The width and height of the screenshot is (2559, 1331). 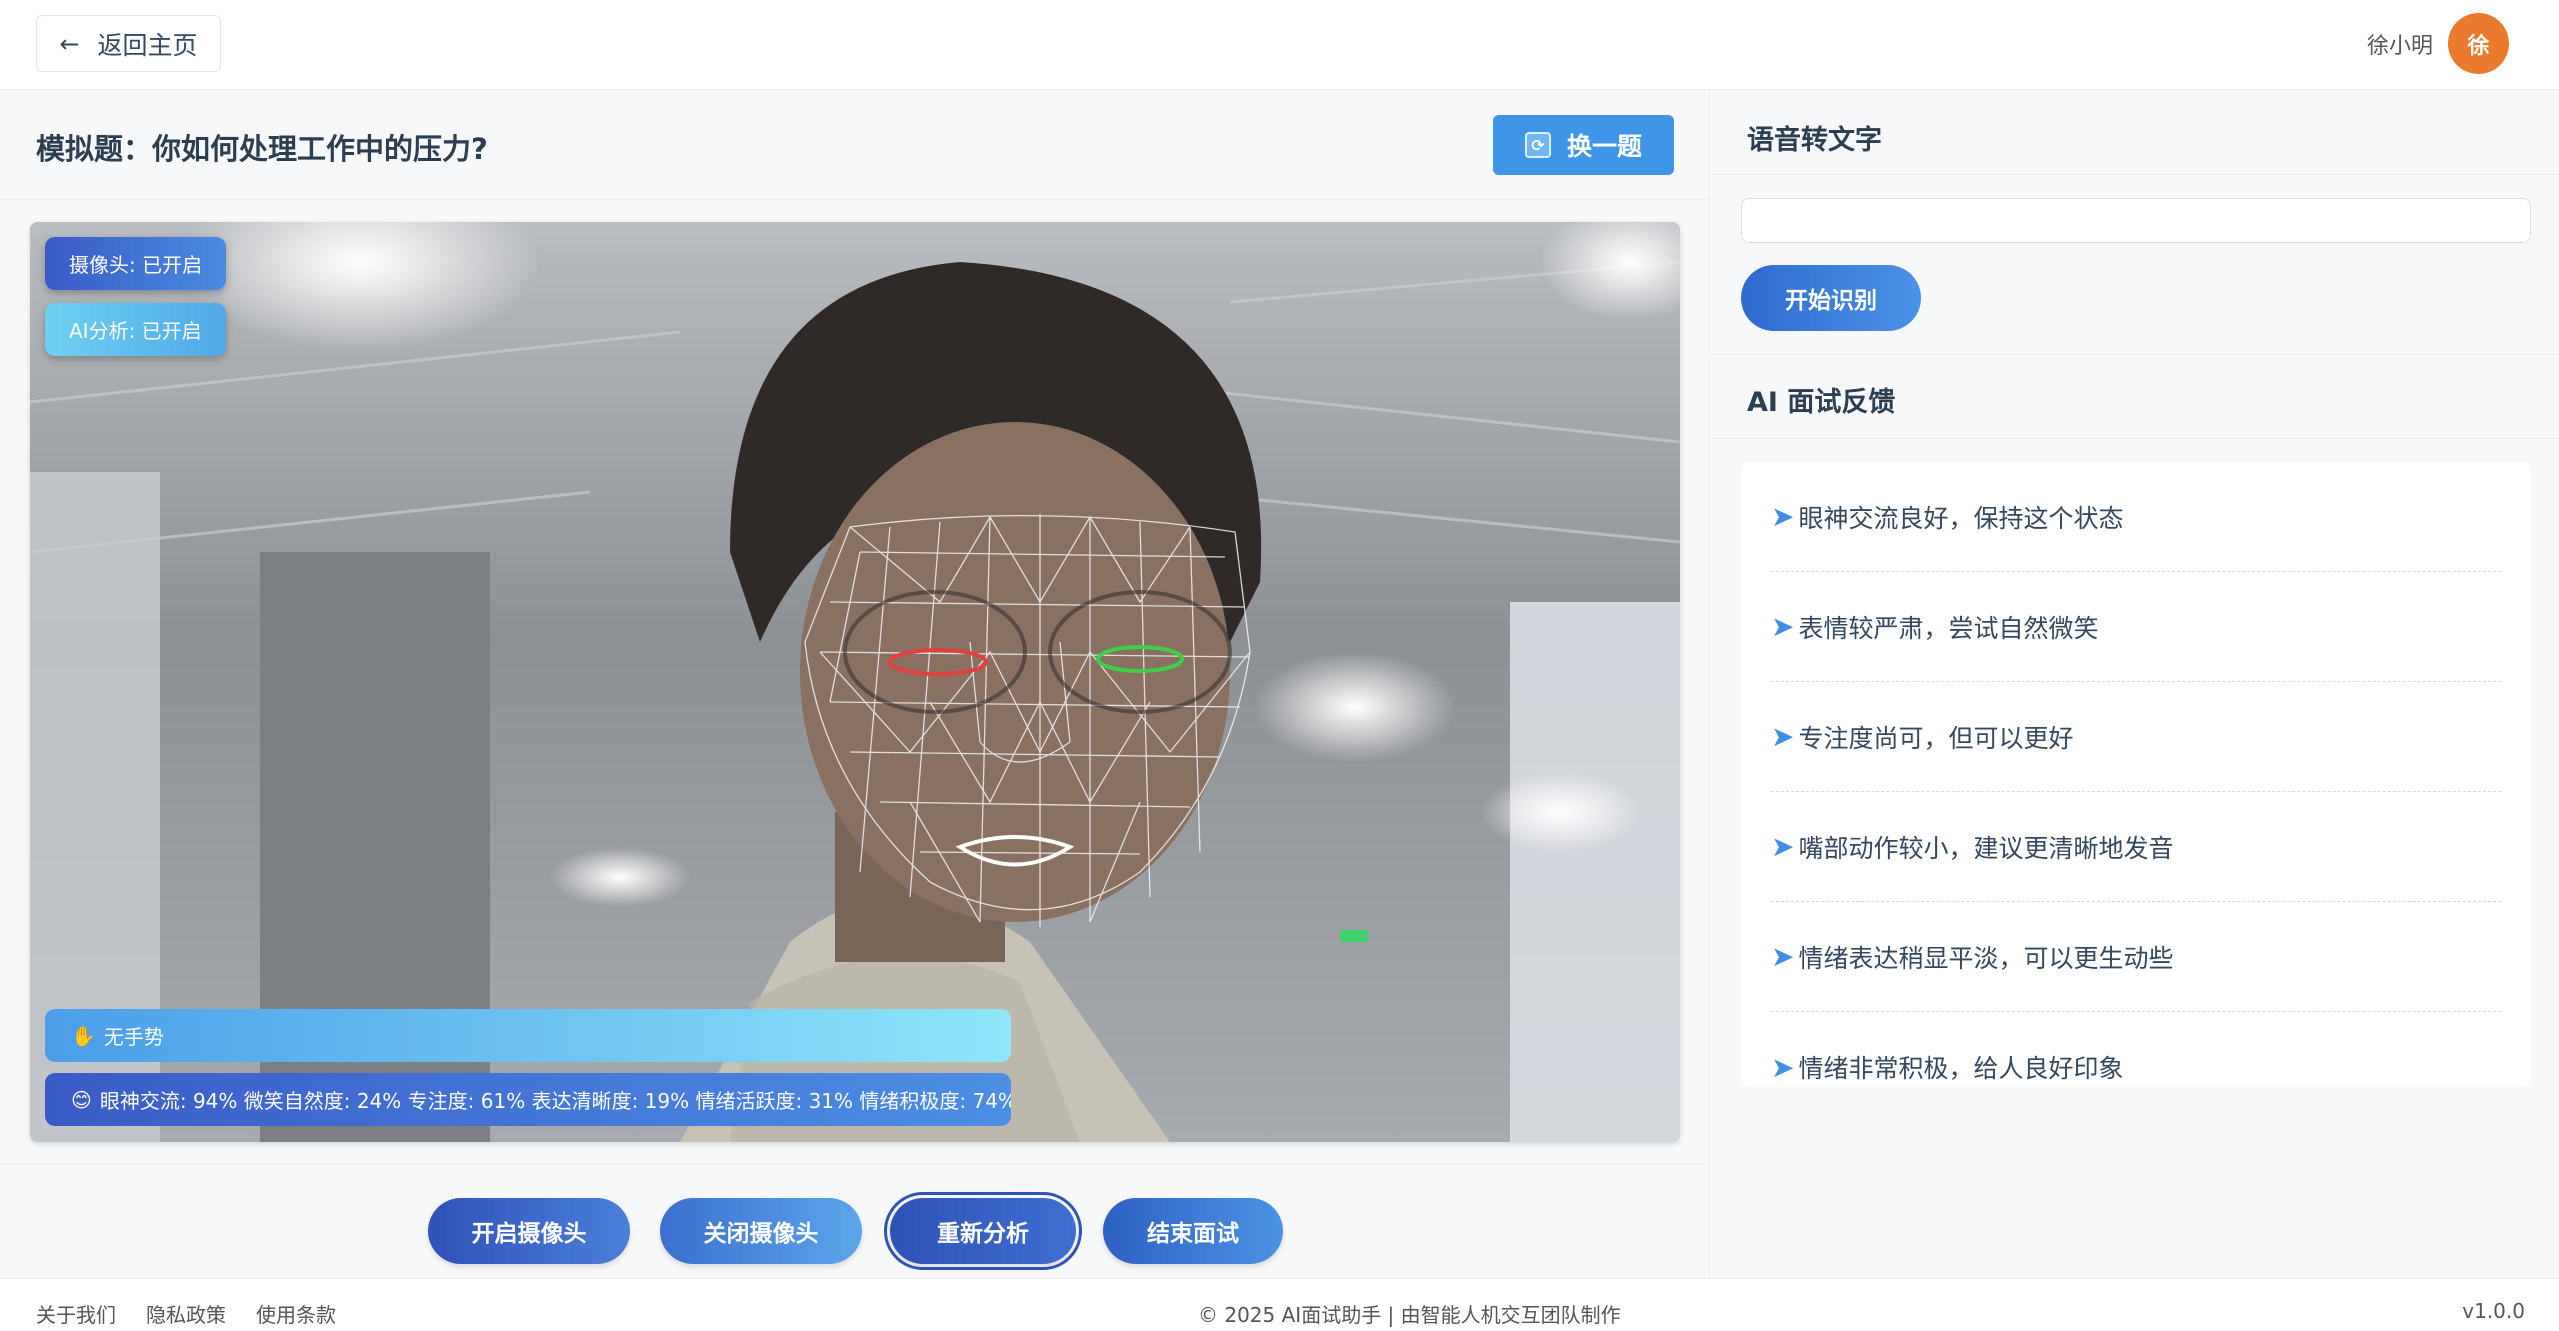 I want to click on window-right, so click(x=1595, y=872).